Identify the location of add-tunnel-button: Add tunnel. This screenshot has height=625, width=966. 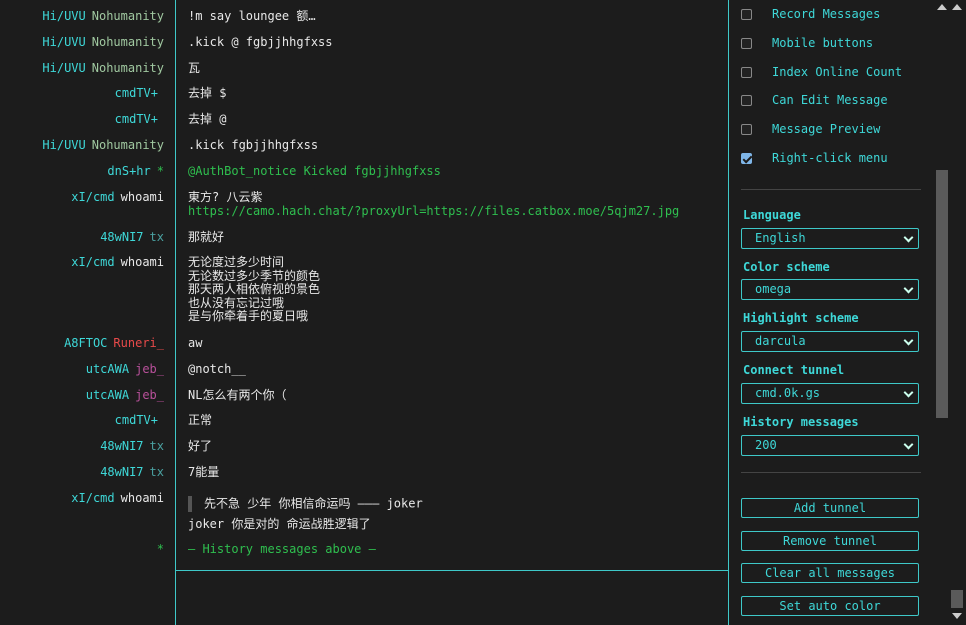
(830, 508).